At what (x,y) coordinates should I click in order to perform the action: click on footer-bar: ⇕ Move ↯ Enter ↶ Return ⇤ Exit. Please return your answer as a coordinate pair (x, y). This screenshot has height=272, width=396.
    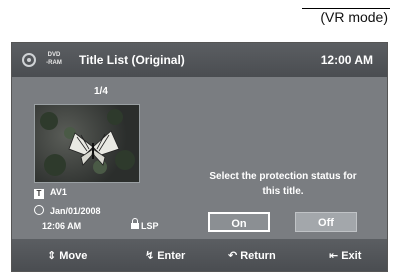
    Looking at the image, I should click on (199, 255).